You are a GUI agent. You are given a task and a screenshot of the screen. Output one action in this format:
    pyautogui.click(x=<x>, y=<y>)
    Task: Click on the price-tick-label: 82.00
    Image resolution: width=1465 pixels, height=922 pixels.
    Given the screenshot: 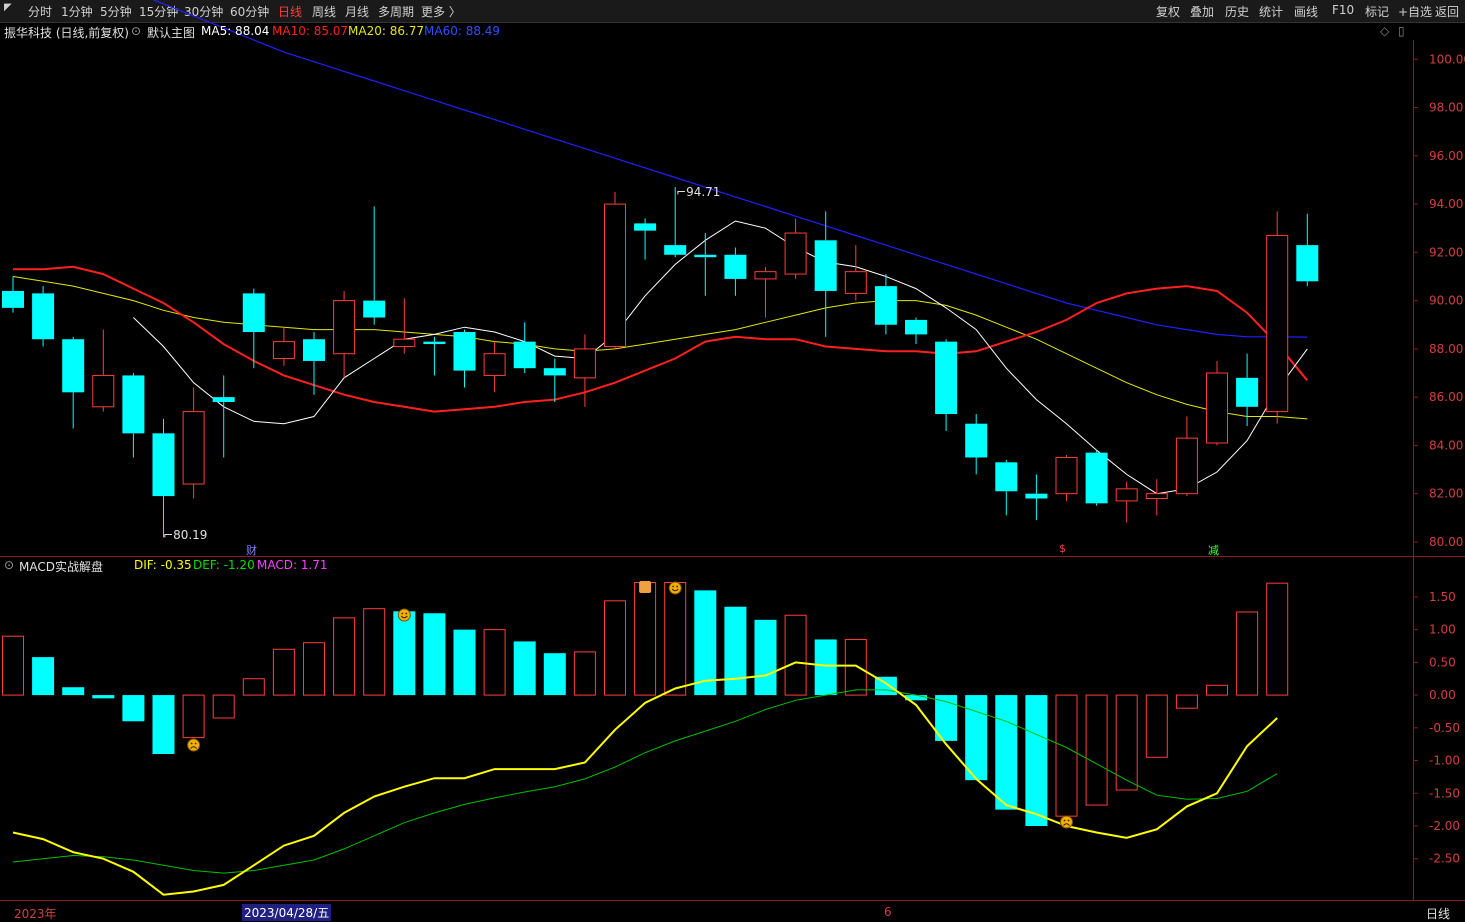 What is the action you would take?
    pyautogui.click(x=1446, y=494)
    